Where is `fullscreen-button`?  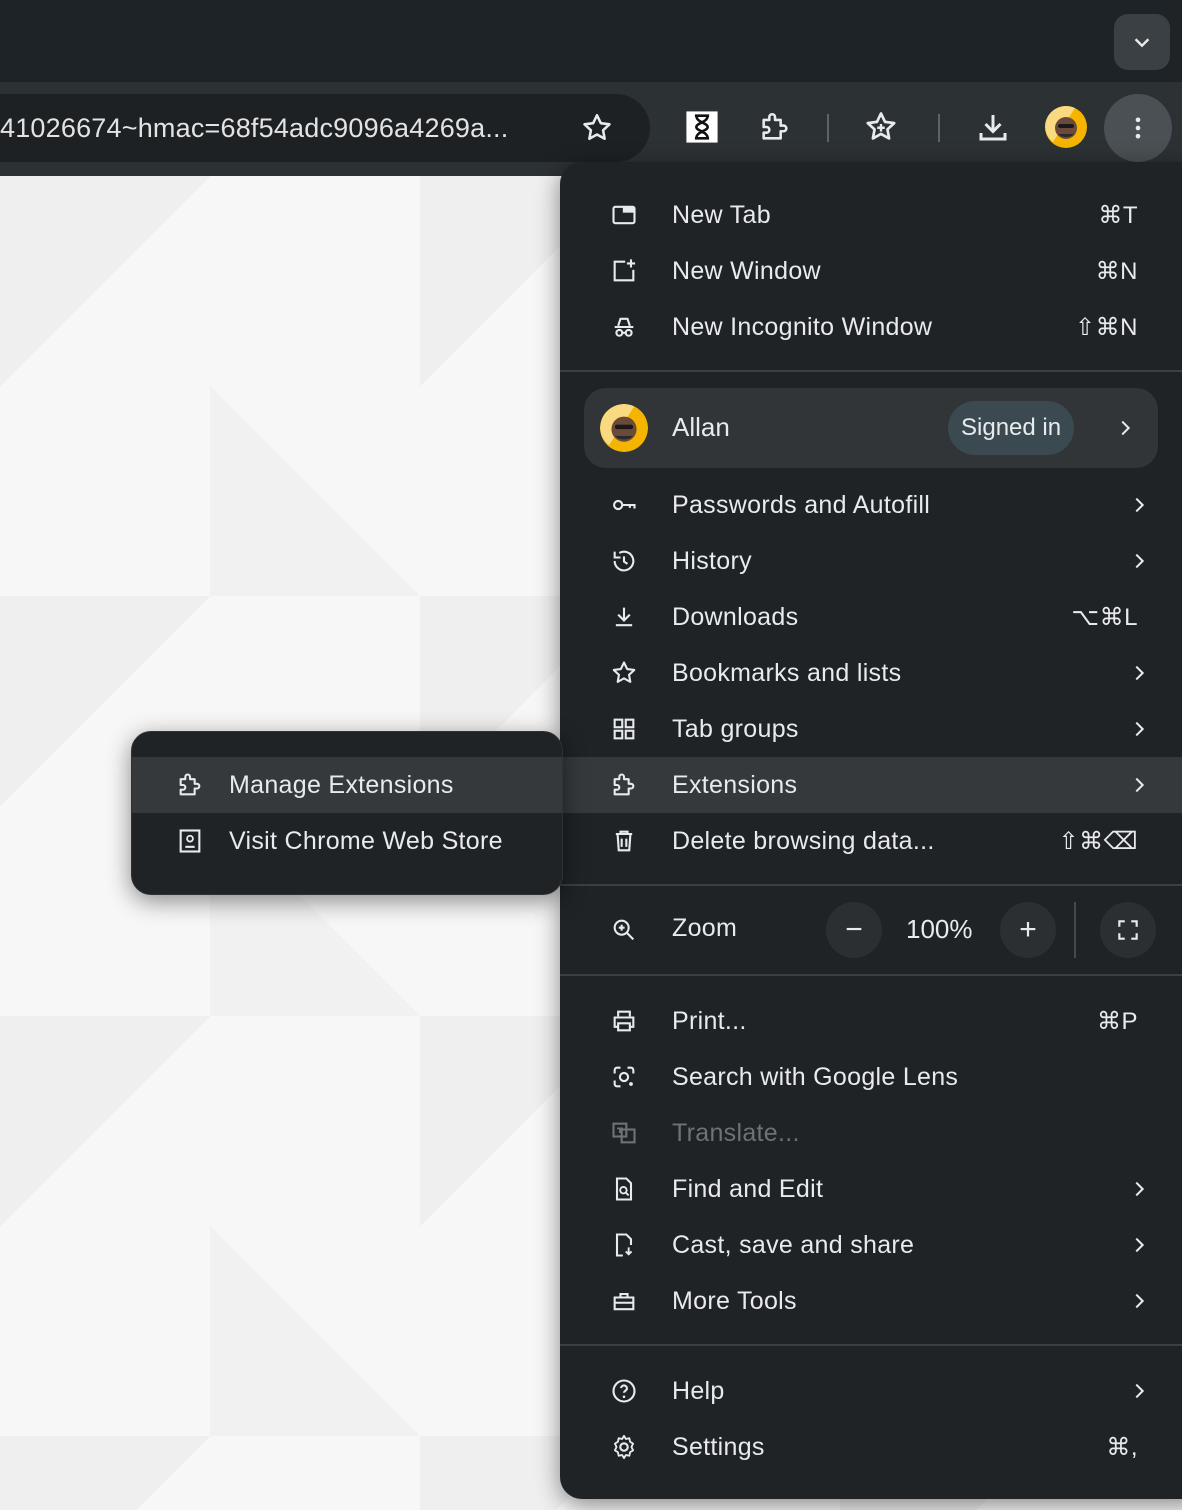 fullscreen-button is located at coordinates (1128, 930).